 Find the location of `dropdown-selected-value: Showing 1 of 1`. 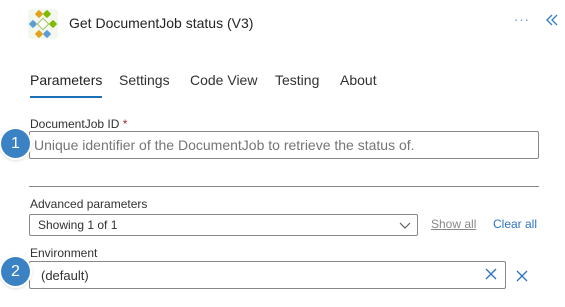

dropdown-selected-value: Showing 1 of 1 is located at coordinates (78, 225).